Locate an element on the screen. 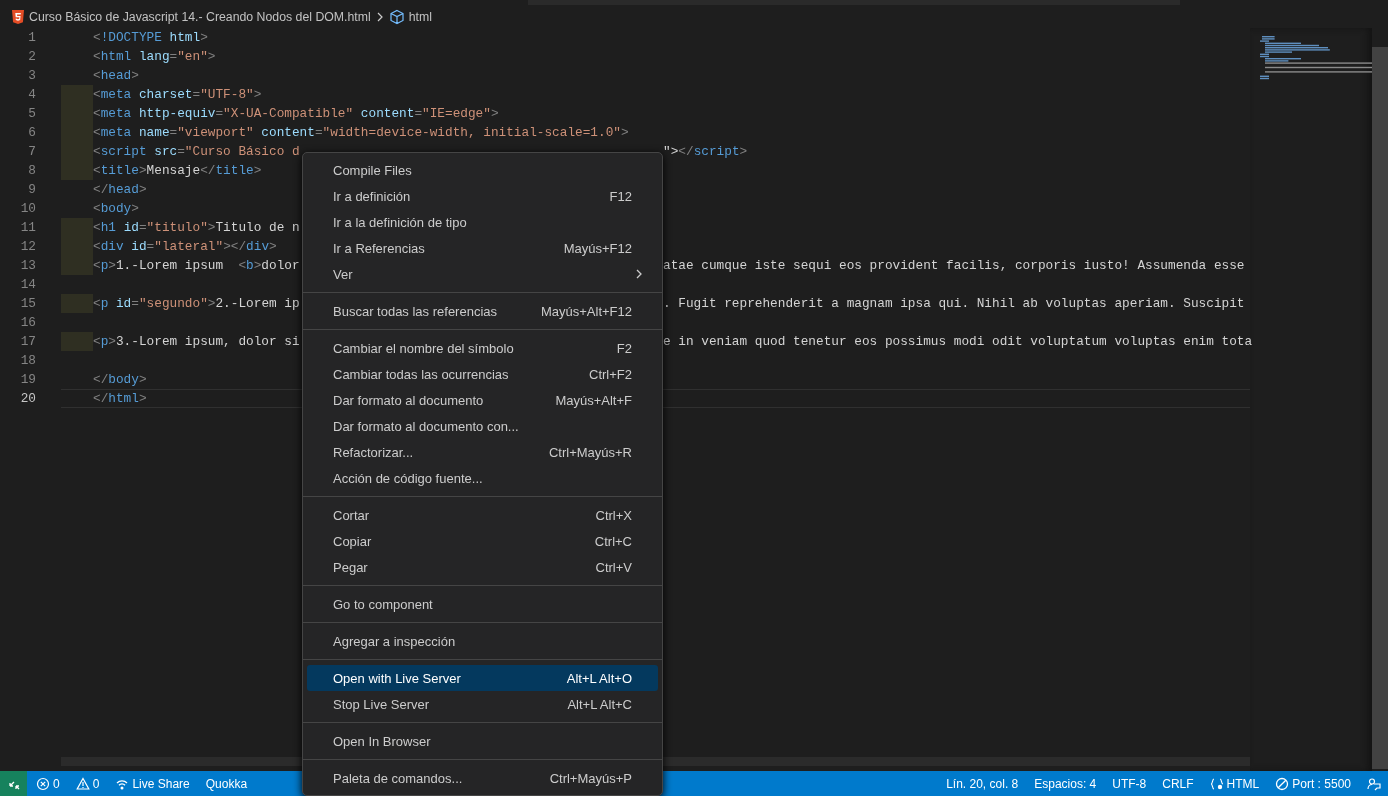 This screenshot has width=1388, height=796. line-number: 1 is located at coordinates (31, 37).